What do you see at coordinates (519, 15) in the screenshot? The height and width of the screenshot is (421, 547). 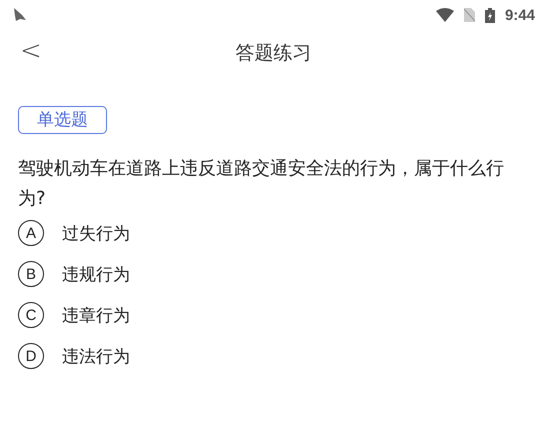 I see `status-time: 9:44` at bounding box center [519, 15].